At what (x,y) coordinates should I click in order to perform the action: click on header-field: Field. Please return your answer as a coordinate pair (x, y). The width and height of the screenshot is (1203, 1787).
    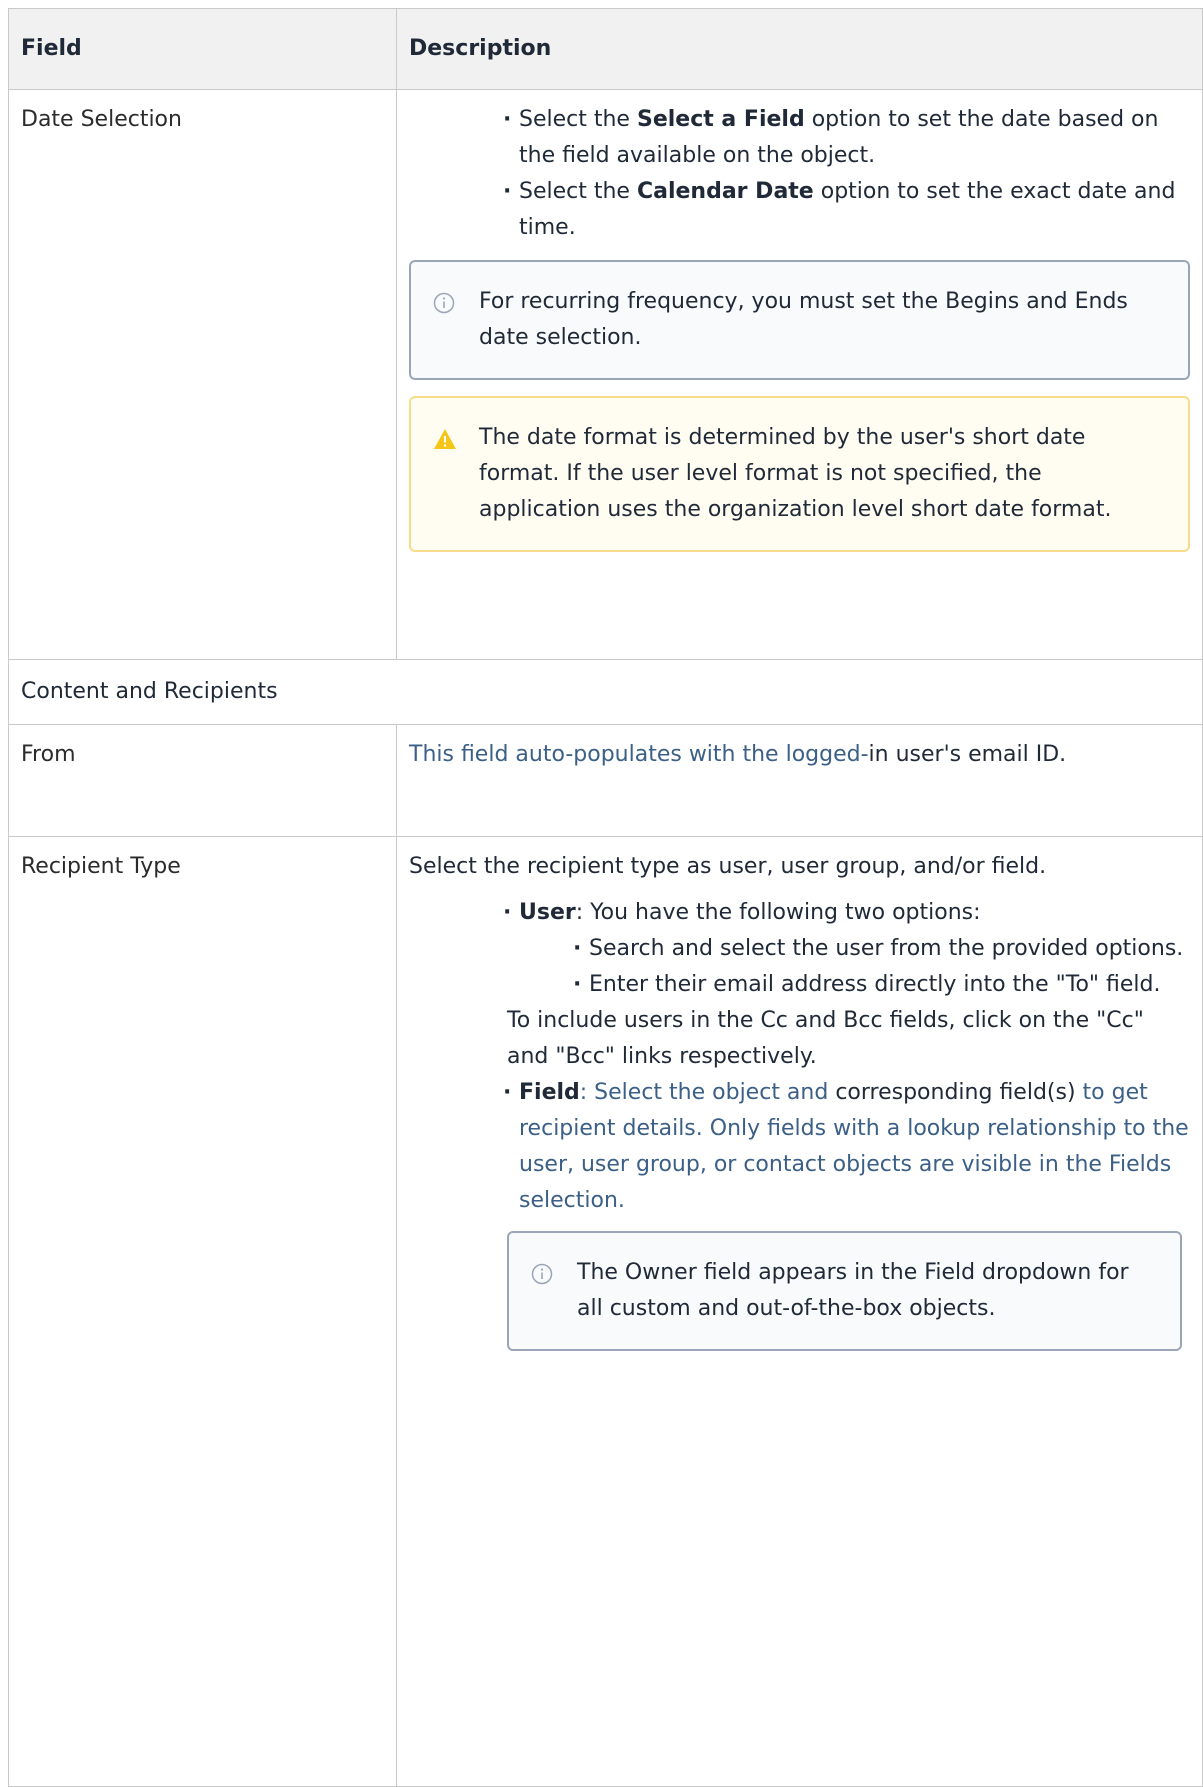
    Looking at the image, I should click on (202, 49).